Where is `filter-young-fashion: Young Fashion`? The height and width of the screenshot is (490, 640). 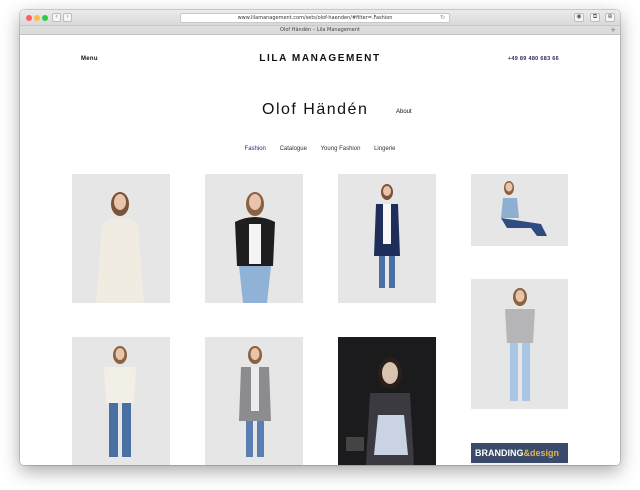 filter-young-fashion: Young Fashion is located at coordinates (341, 149).